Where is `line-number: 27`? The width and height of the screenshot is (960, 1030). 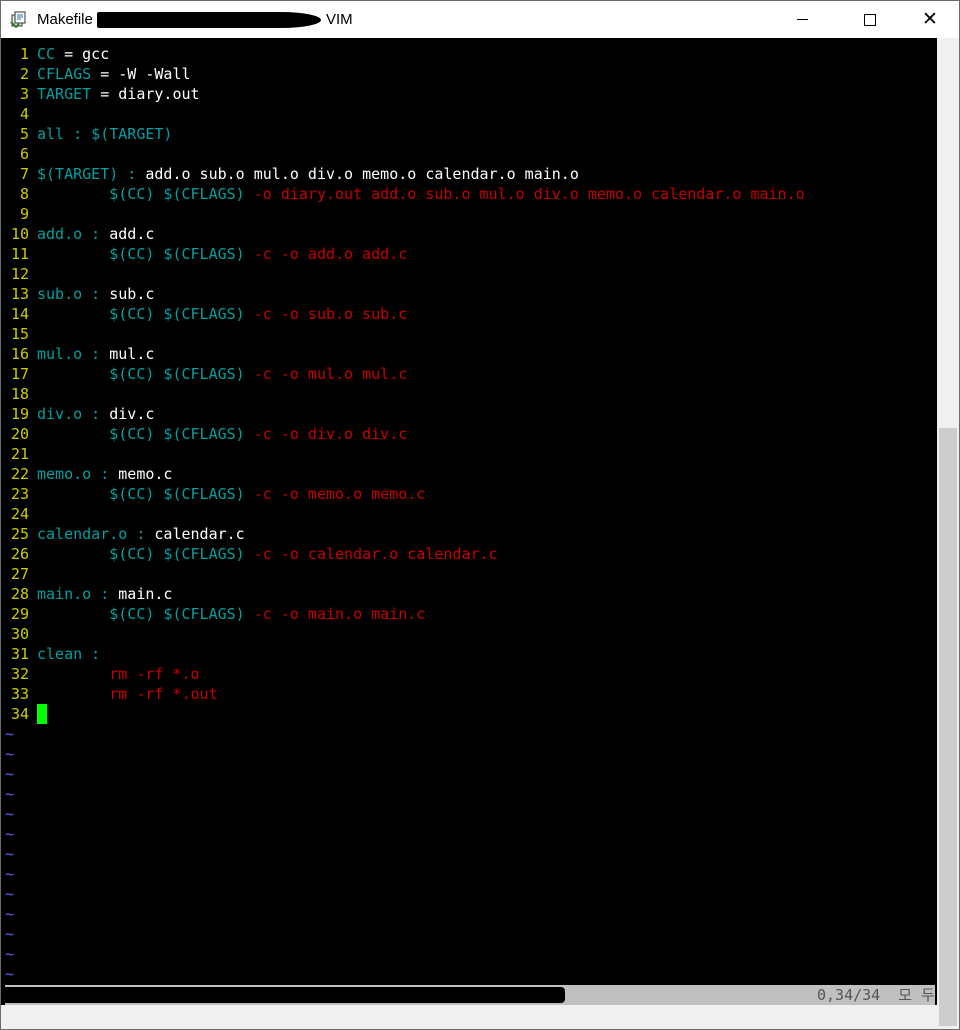 line-number: 27 is located at coordinates (19, 574).